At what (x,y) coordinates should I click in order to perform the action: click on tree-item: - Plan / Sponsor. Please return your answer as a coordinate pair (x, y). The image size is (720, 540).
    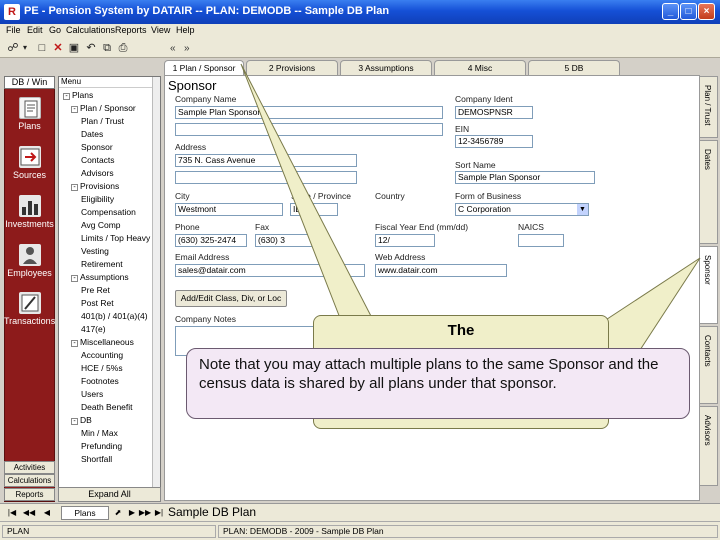
    Looking at the image, I should click on (103, 108).